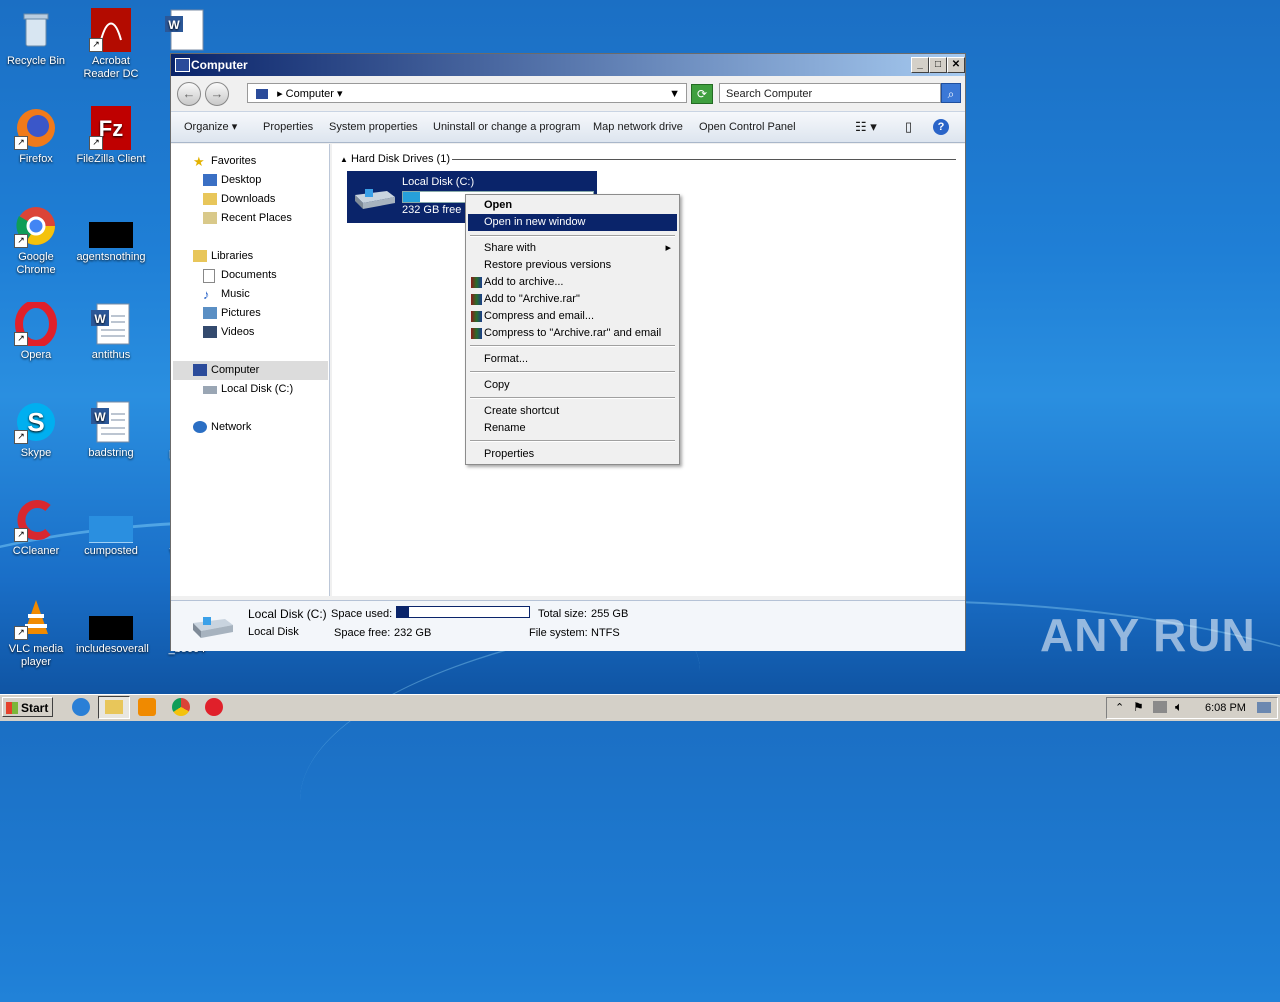 The image size is (1280, 1002). I want to click on start-button: Start, so click(27, 707).